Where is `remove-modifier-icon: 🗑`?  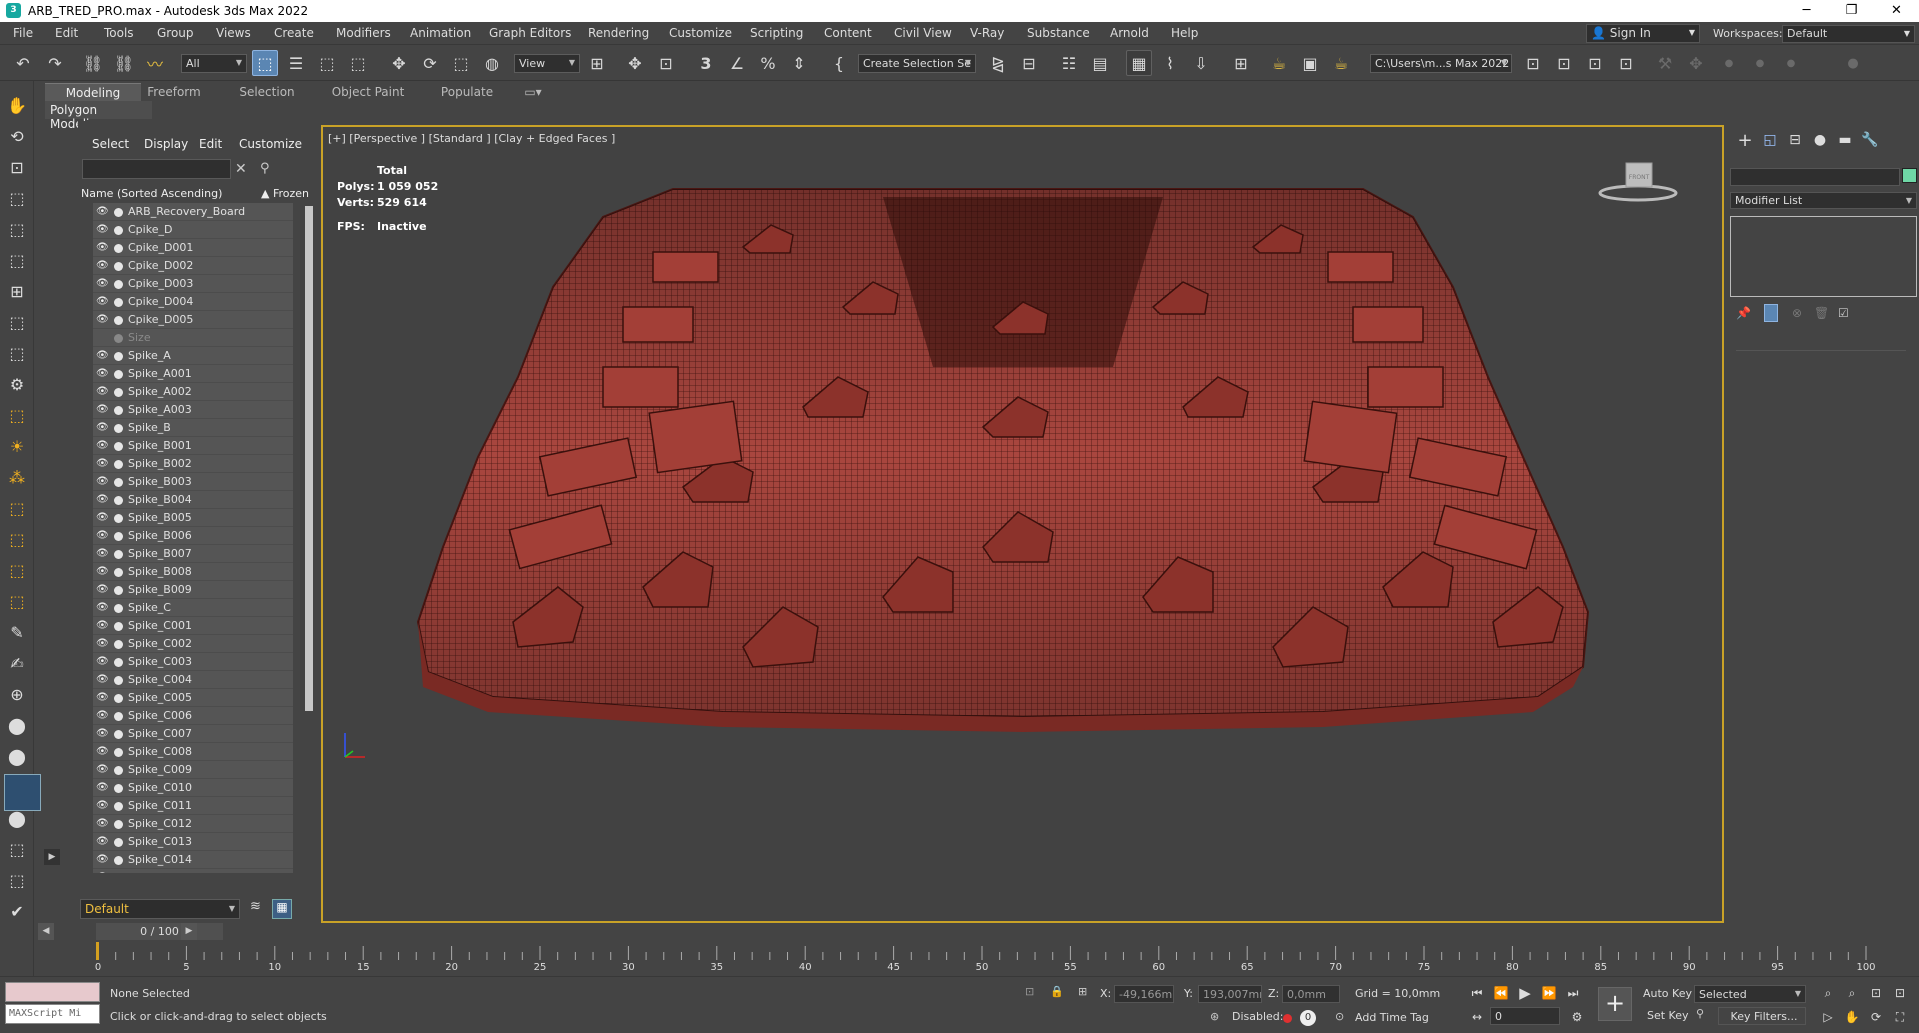
remove-modifier-icon: 🗑 is located at coordinates (1821, 313).